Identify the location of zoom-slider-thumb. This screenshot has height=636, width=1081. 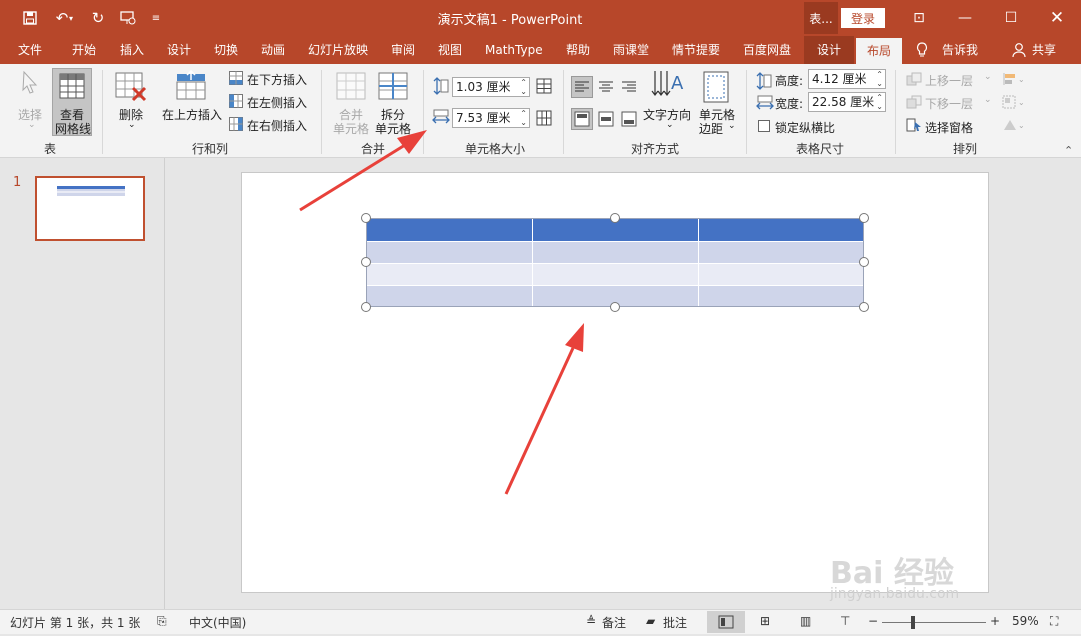
(913, 622).